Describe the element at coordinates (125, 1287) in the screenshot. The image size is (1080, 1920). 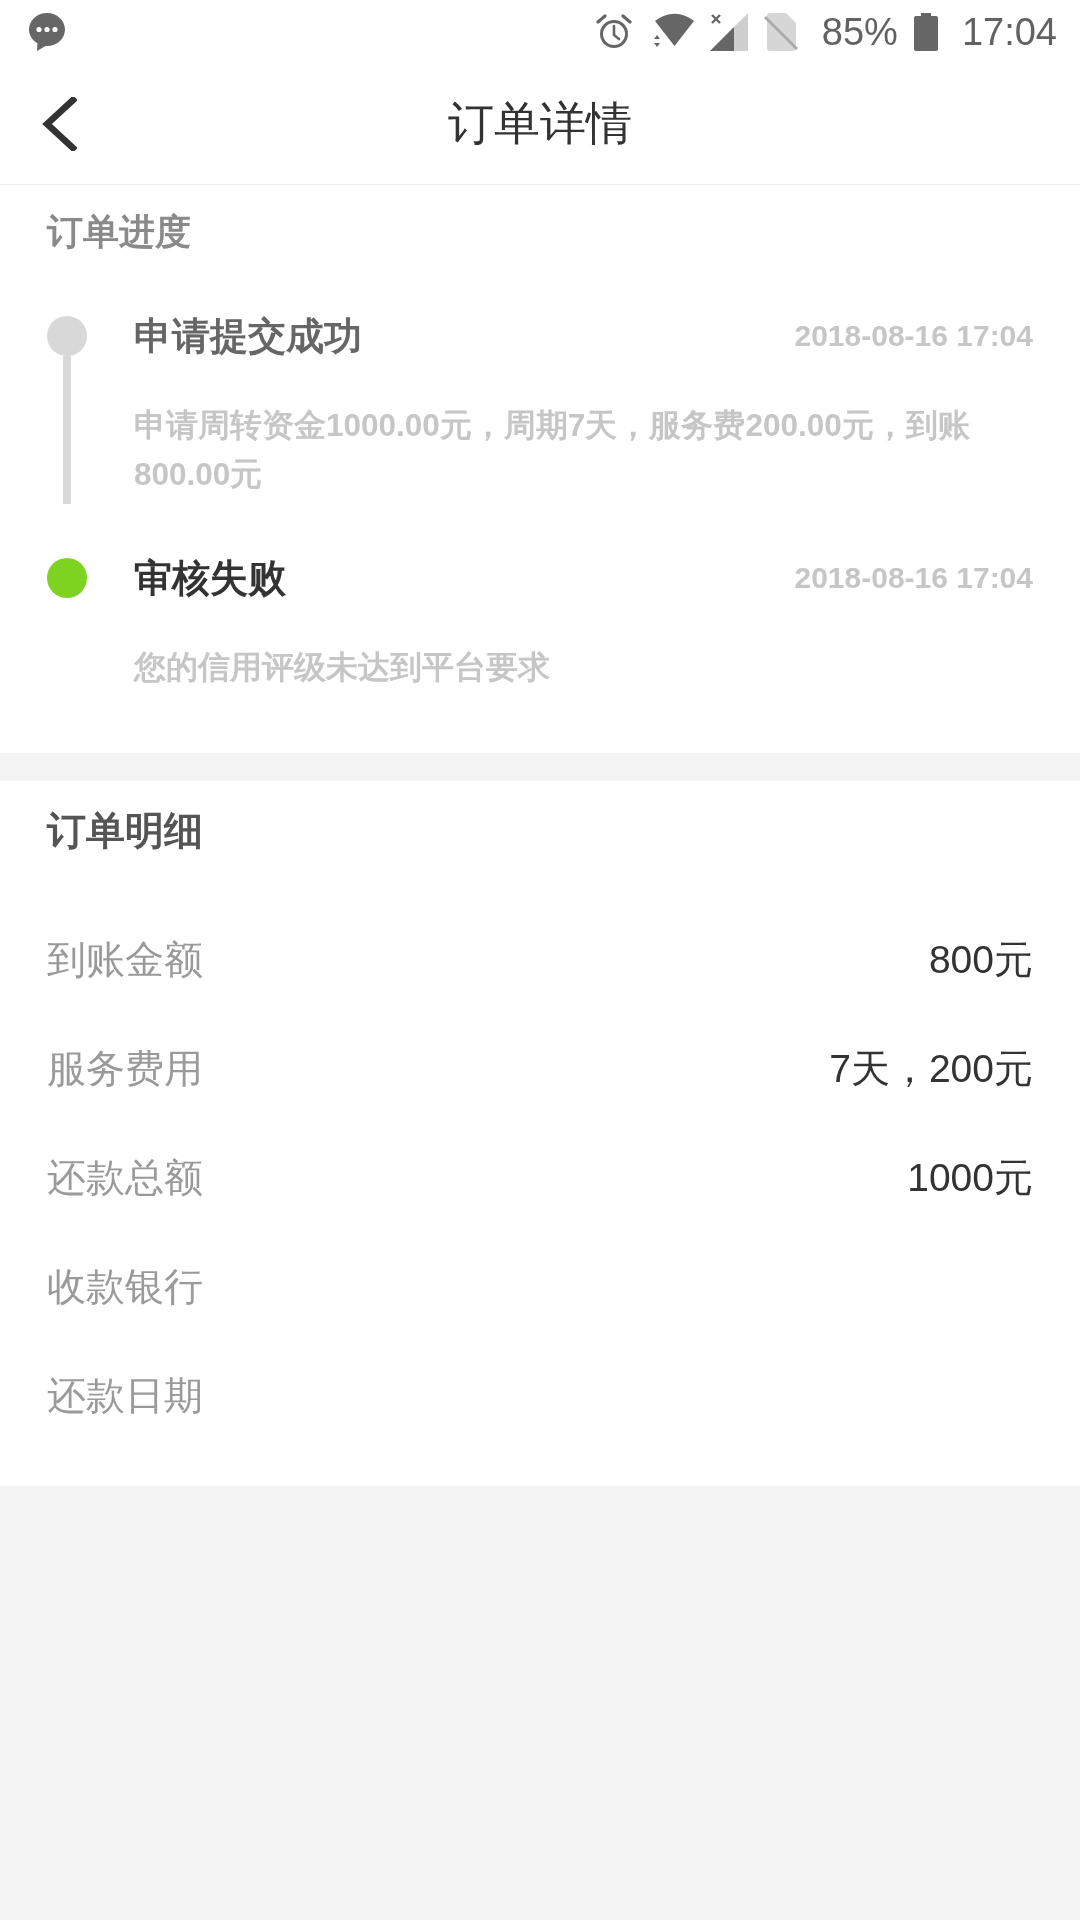
I see `detail-label: 收款银行` at that location.